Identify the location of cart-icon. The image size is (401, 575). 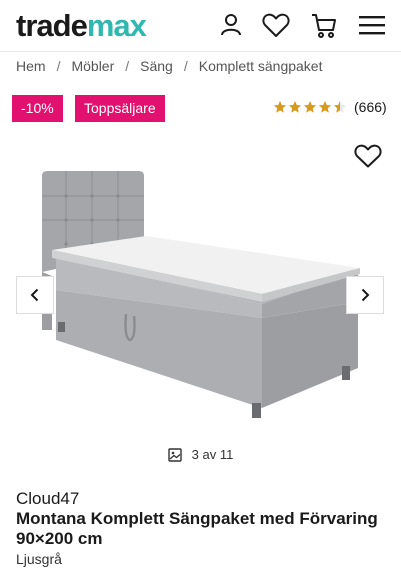
(324, 25).